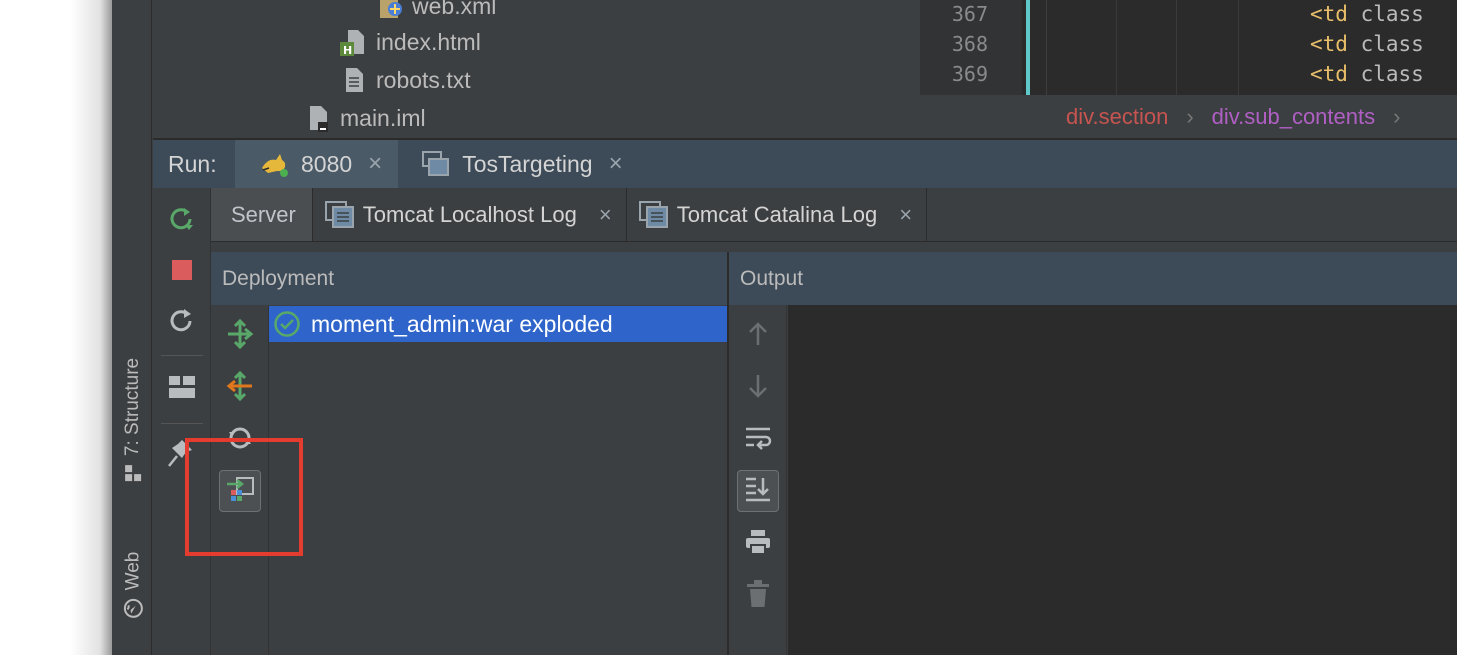 This screenshot has width=1457, height=655. What do you see at coordinates (469, 278) in the screenshot?
I see `deployment-header: Deployment` at bounding box center [469, 278].